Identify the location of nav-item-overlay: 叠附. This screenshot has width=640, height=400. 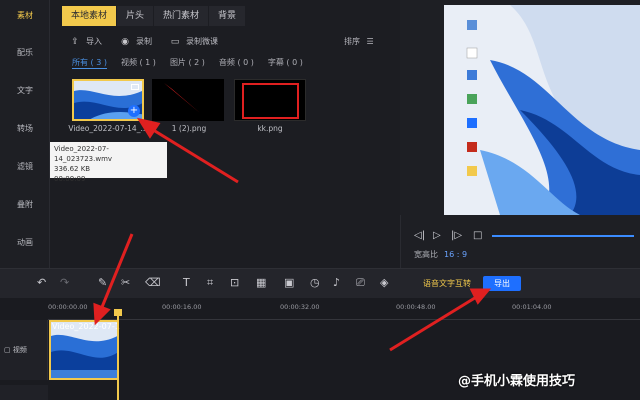
(25, 204).